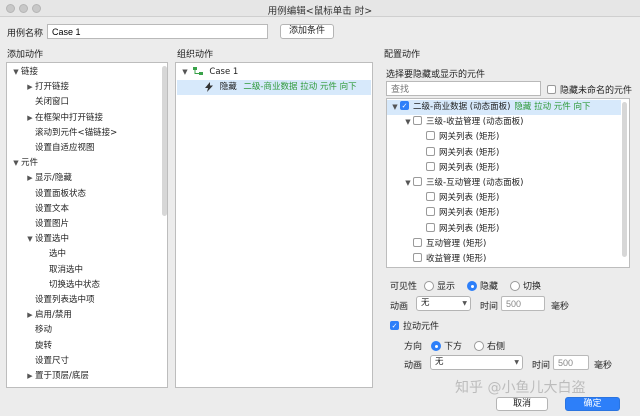 This screenshot has height=416, width=640. Describe the element at coordinates (51, 148) in the screenshot. I see `action-item: 设置自适应视图` at that location.